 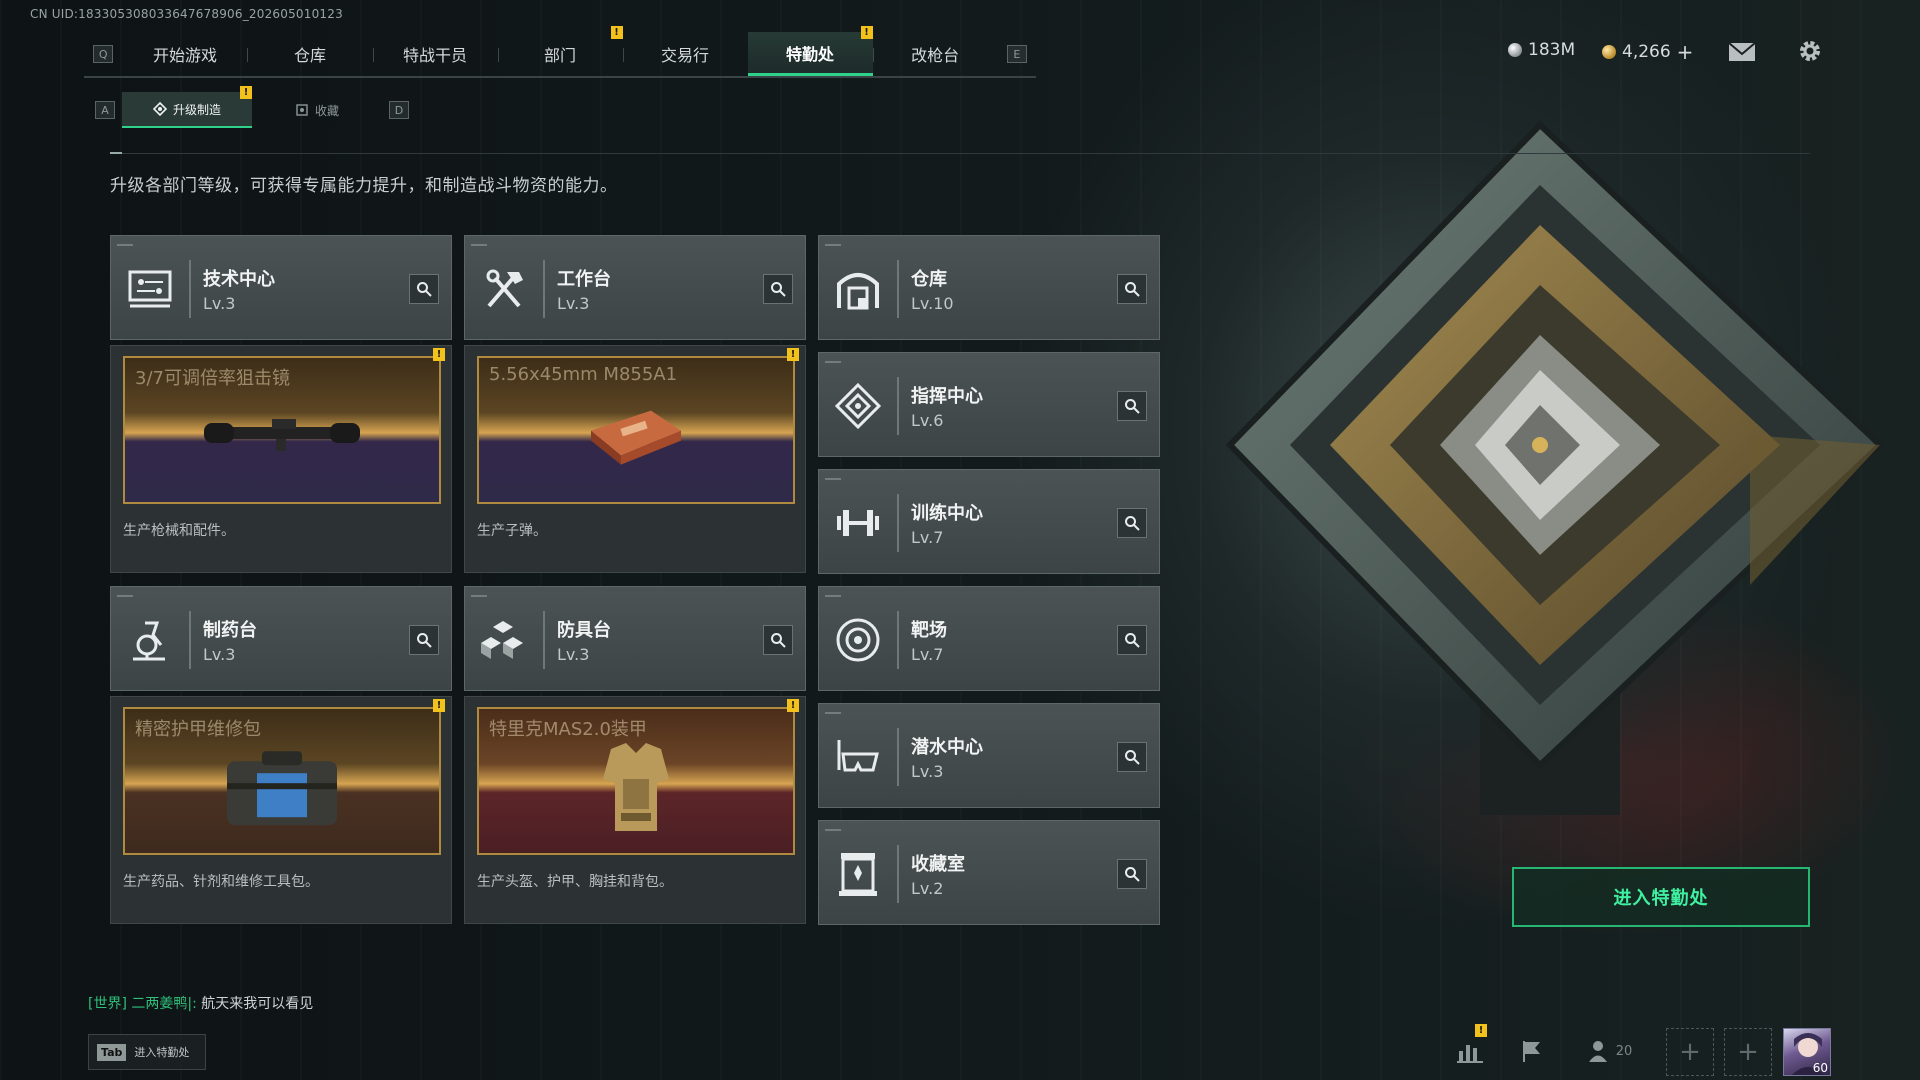 I want to click on production-tech-center: 3/7可调倍率狙击镜 ! 生产枪械和配件。, so click(x=281, y=459).